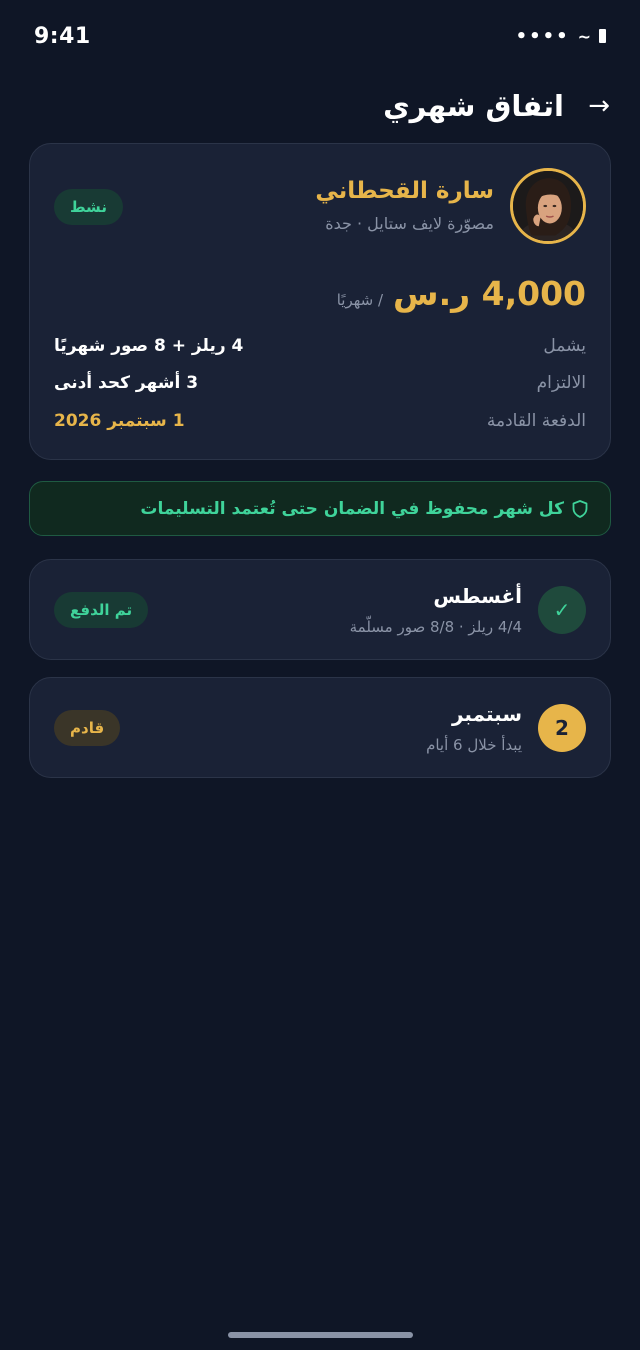 This screenshot has width=640, height=1350. I want to click on detail-label: الالتزام, so click(561, 383).